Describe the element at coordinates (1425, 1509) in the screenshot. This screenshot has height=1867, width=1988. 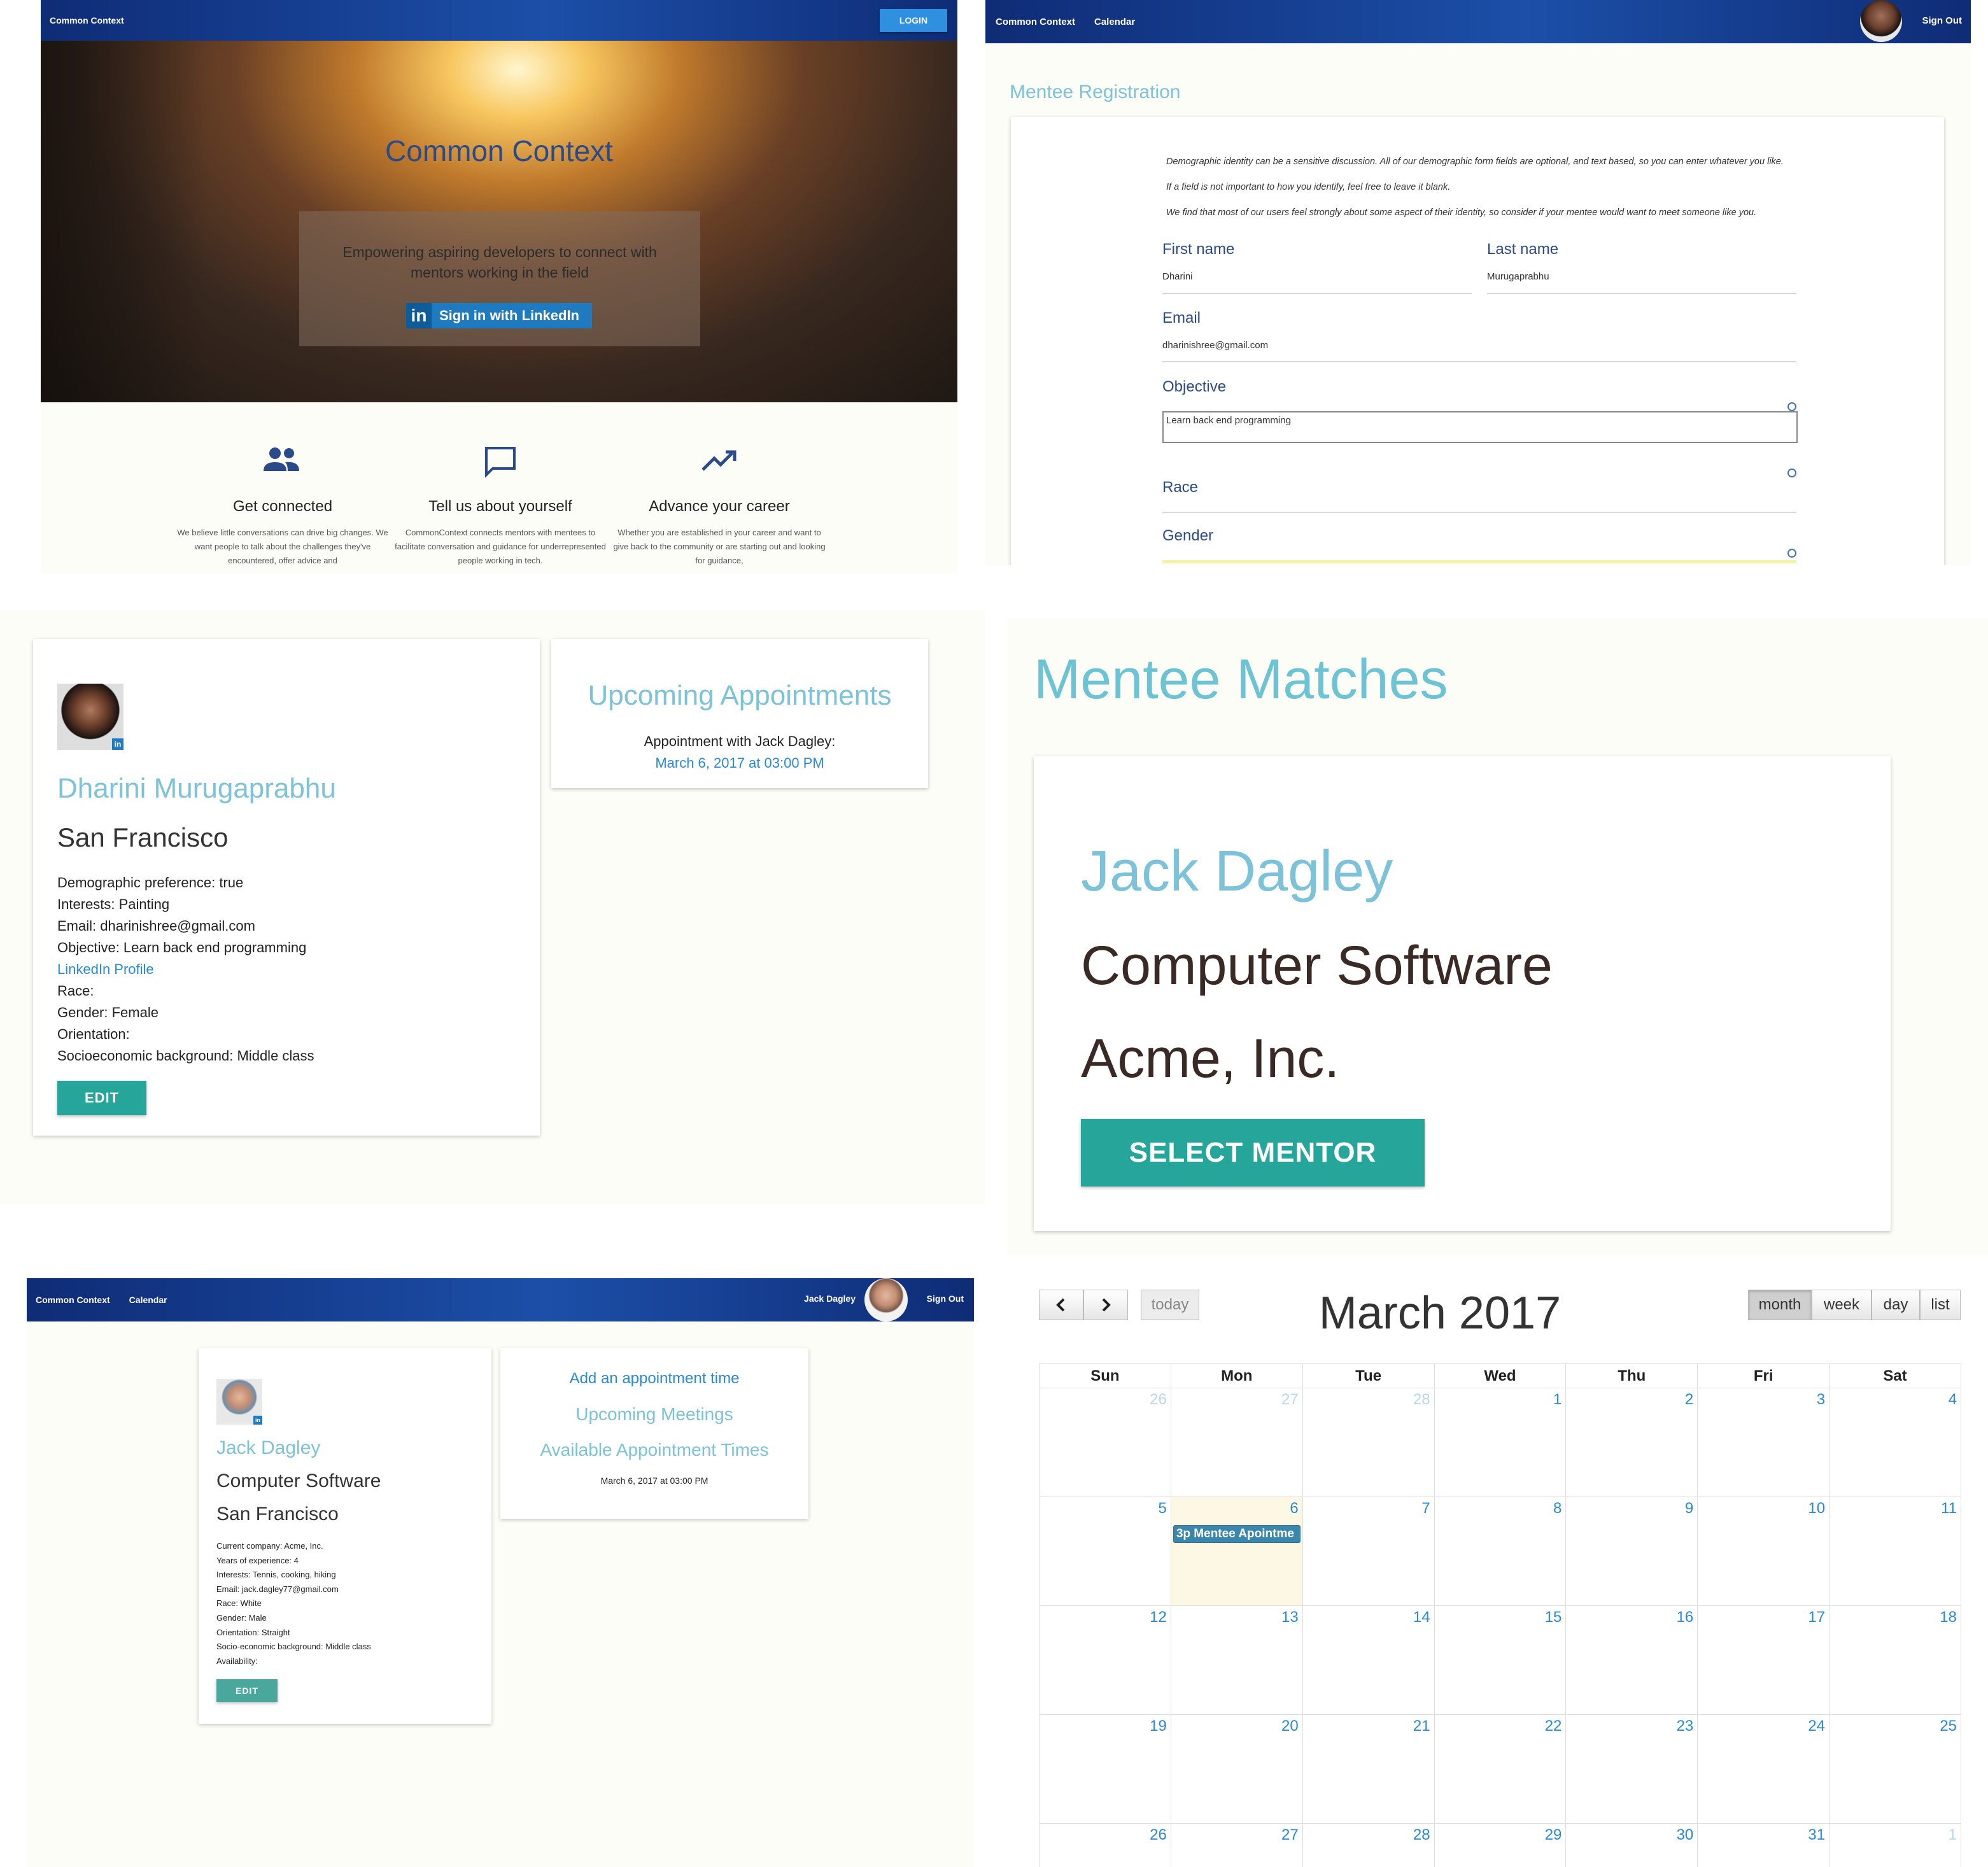
I see `day-number: 7` at that location.